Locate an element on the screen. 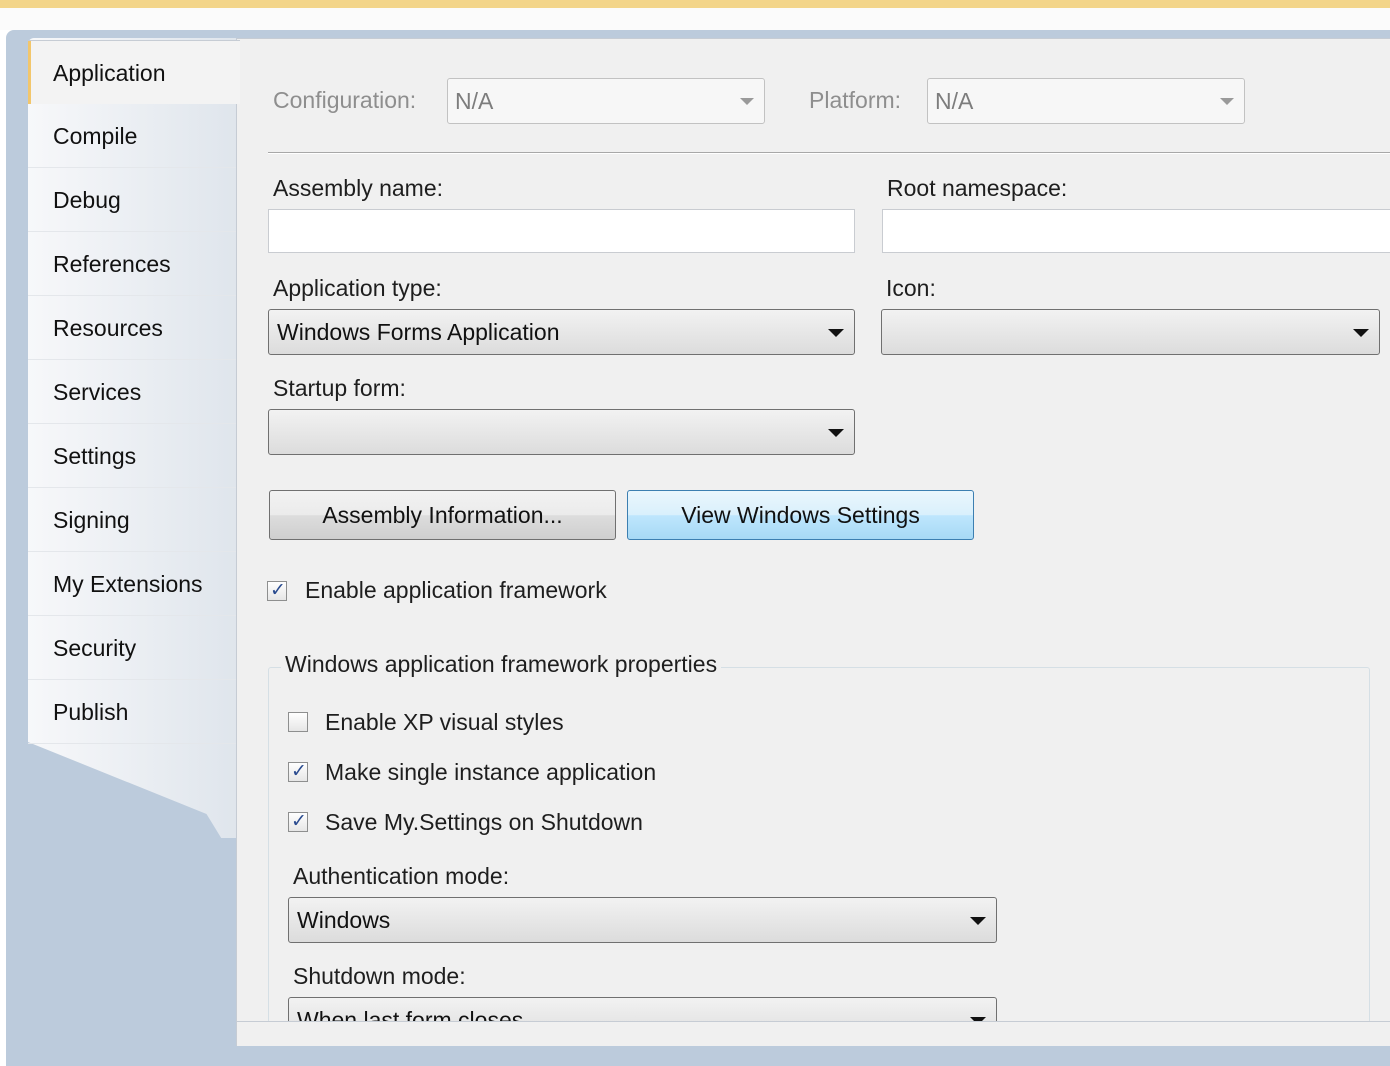 The image size is (1390, 1066). single-instance-label: Make single instance application is located at coordinates (491, 772).